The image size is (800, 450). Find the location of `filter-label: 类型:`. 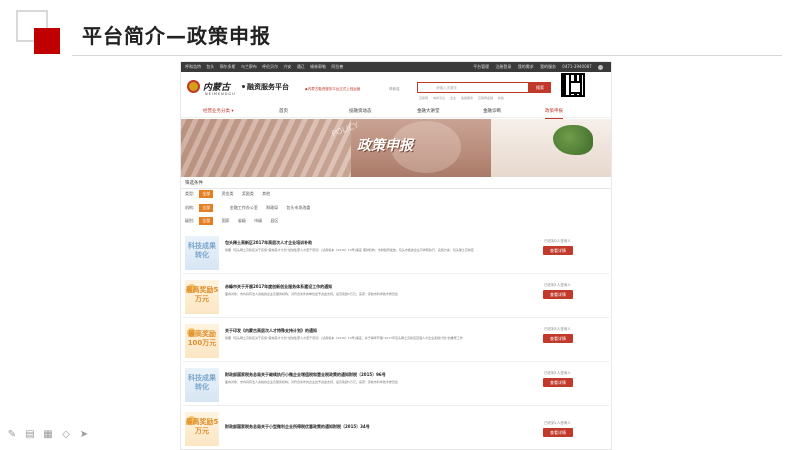

filter-label: 类型: is located at coordinates (190, 193).